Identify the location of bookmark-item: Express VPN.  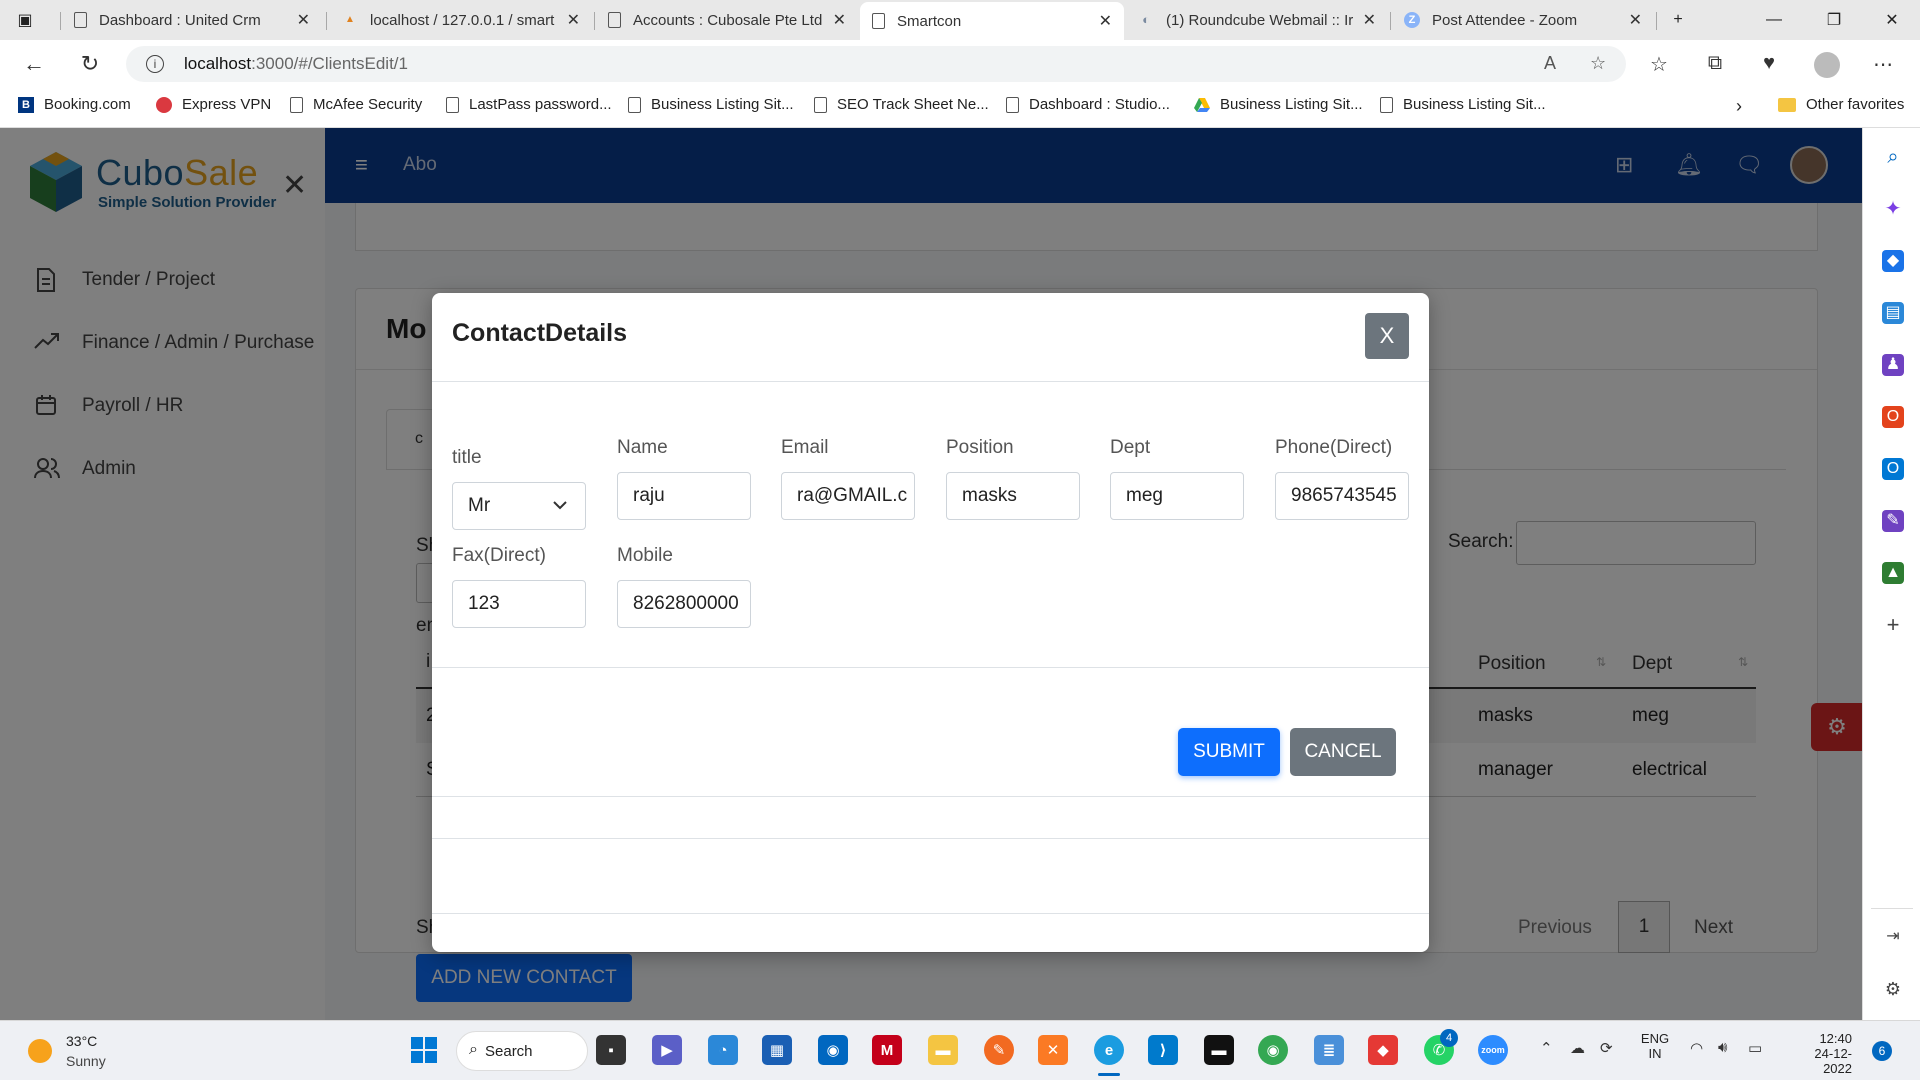
(213, 104).